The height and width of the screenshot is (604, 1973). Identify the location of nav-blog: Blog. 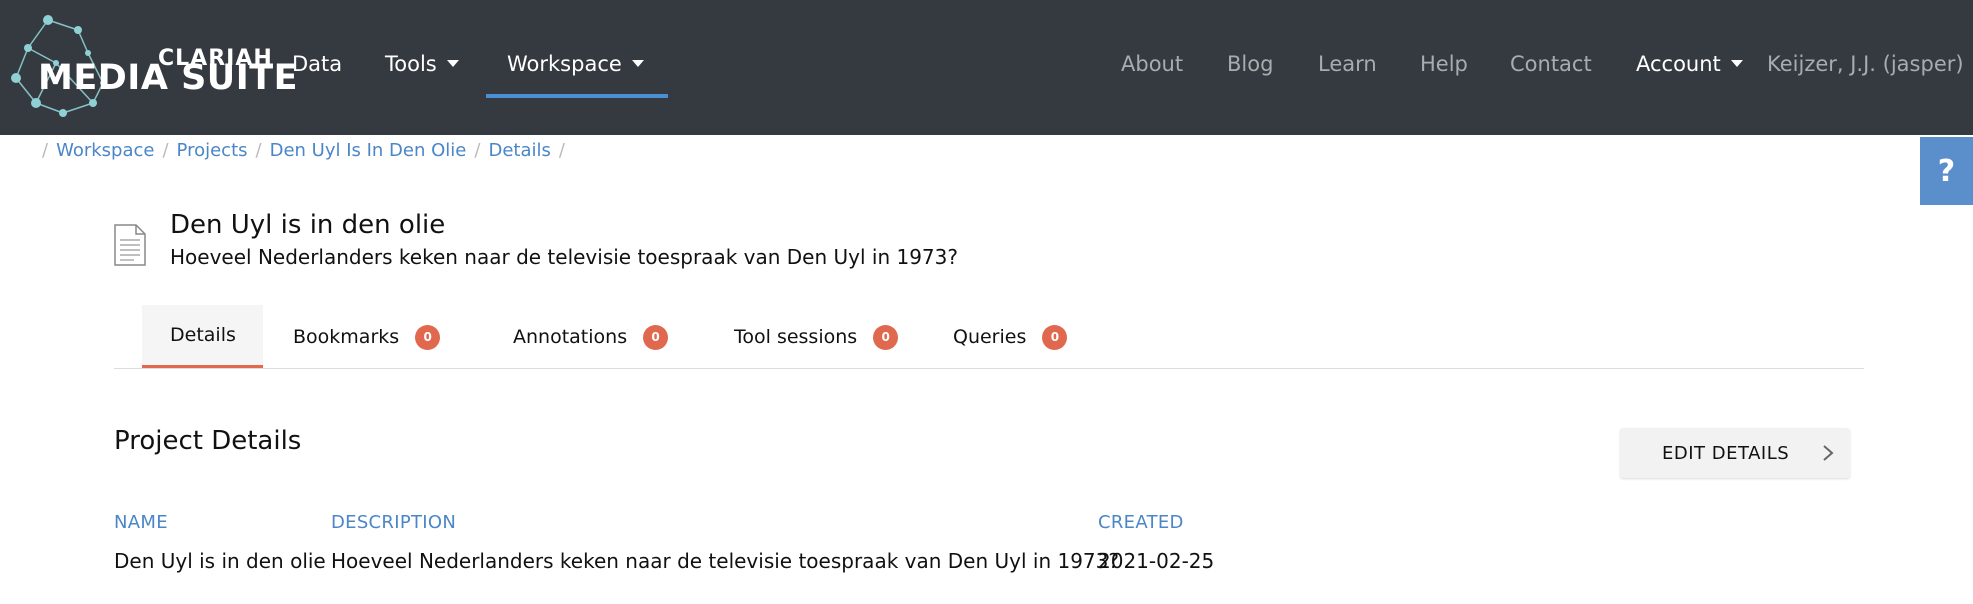
(1250, 64).